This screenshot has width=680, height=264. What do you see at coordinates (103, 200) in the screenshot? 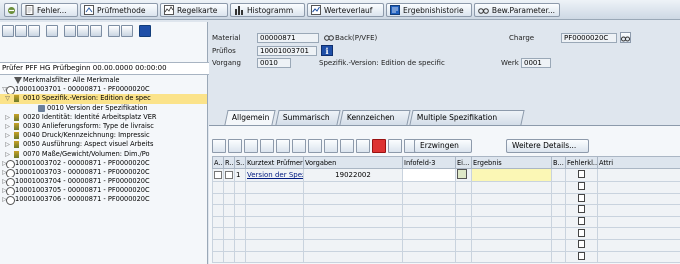
I see `tree-node: ▷ 10001003706 - 00000871 - PF0000020C` at bounding box center [103, 200].